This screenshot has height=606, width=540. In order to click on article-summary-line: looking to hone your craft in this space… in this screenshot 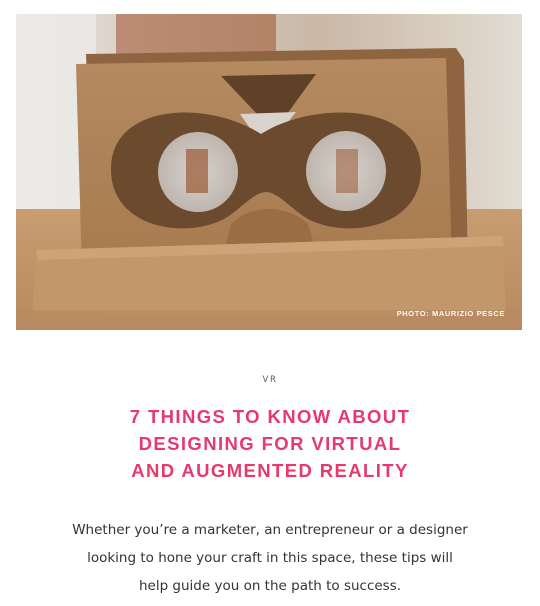, I will do `click(270, 558)`.